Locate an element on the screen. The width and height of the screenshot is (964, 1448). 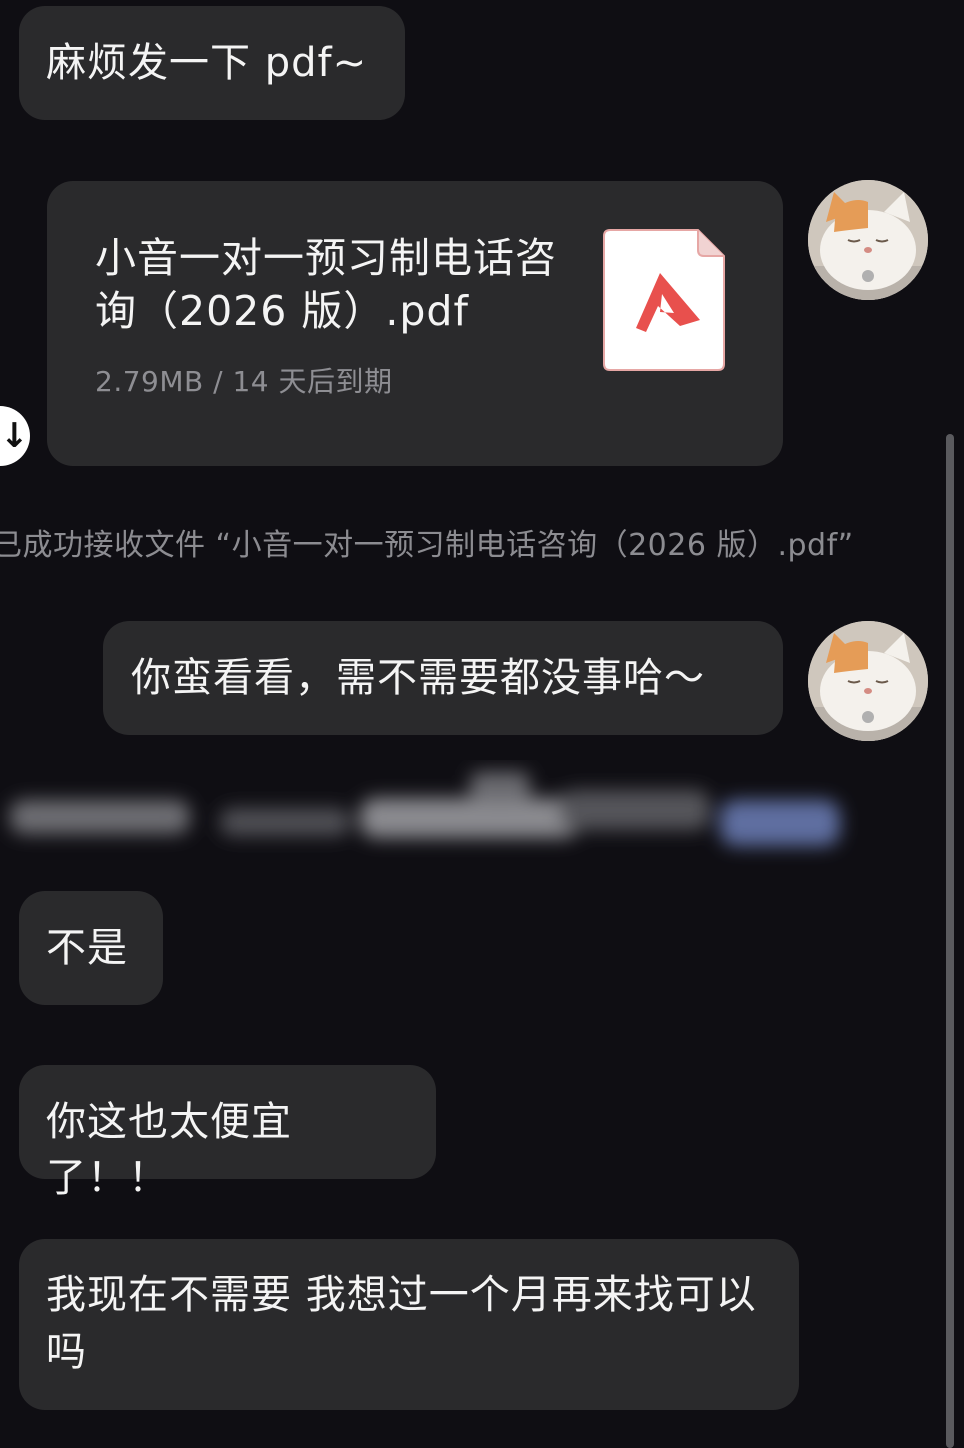
download-button: ↓ is located at coordinates (15, 436).